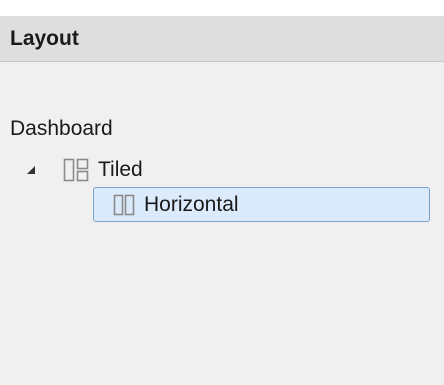 Image resolution: width=444 pixels, height=385 pixels. I want to click on panel-title: Layout, so click(44, 38).